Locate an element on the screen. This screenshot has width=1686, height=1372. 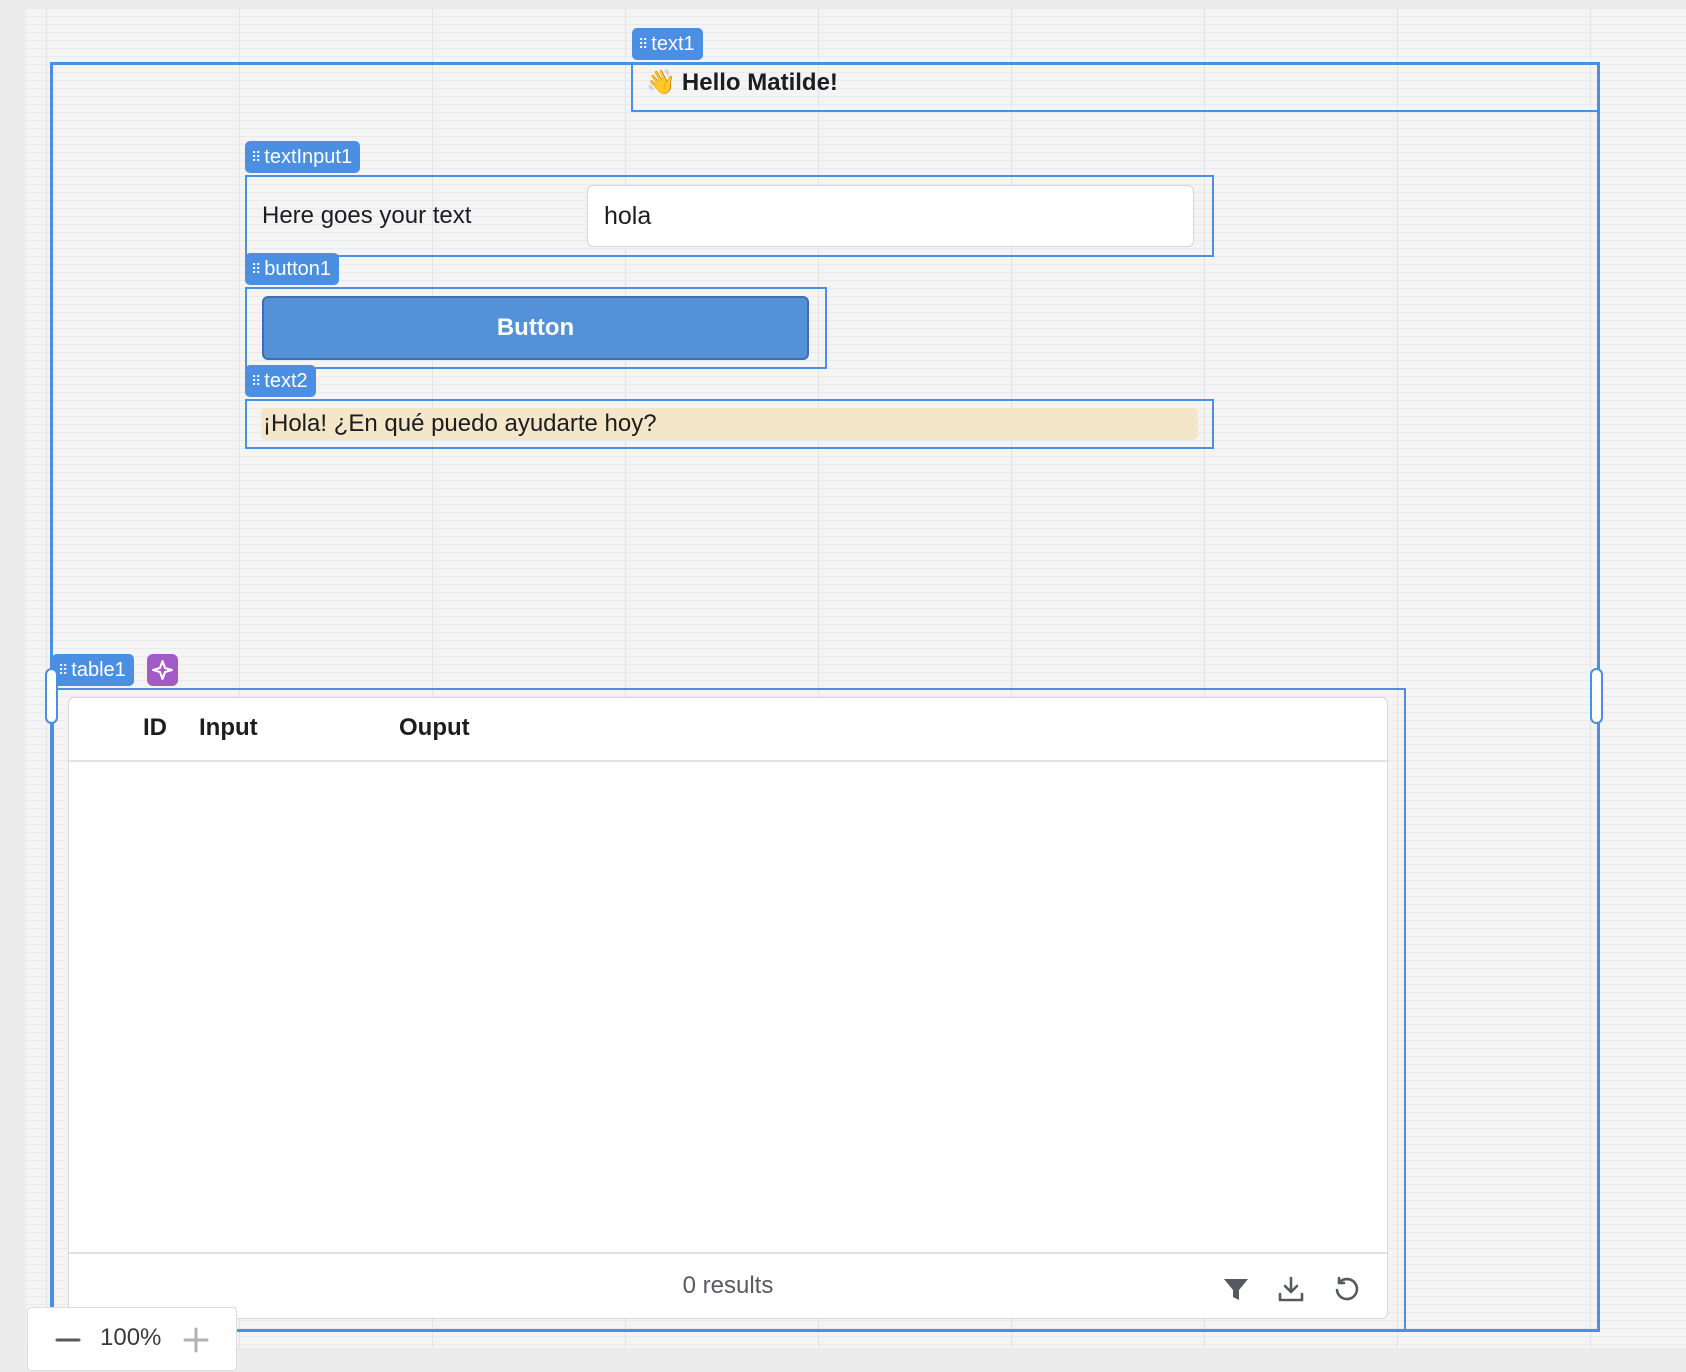
textInput1-tag: ⠿ textInput1 is located at coordinates (303, 157).